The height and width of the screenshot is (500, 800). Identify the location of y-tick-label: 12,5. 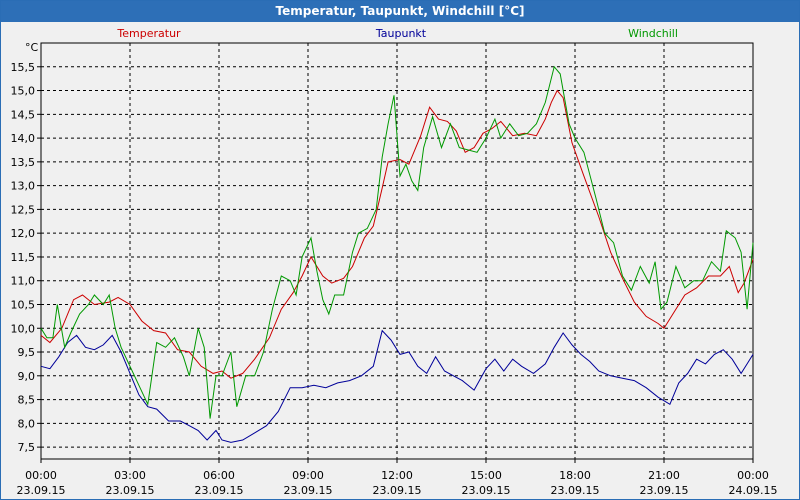
(23, 209).